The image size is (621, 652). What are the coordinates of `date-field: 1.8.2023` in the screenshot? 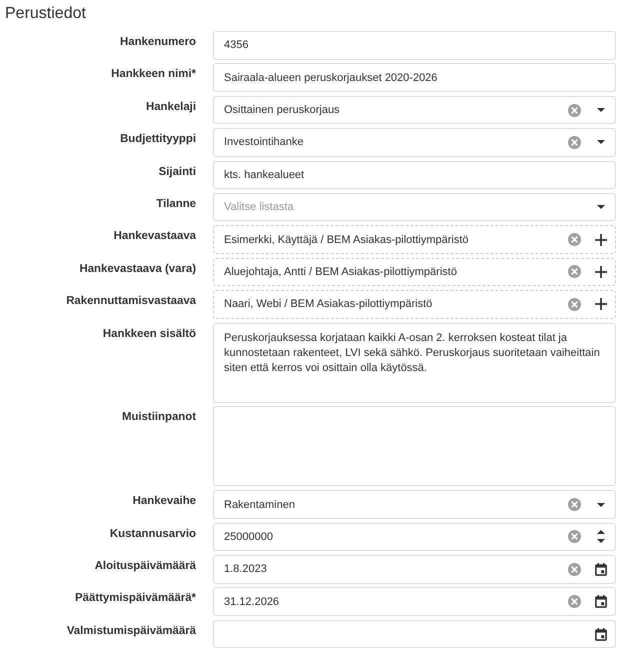 It's located at (414, 569).